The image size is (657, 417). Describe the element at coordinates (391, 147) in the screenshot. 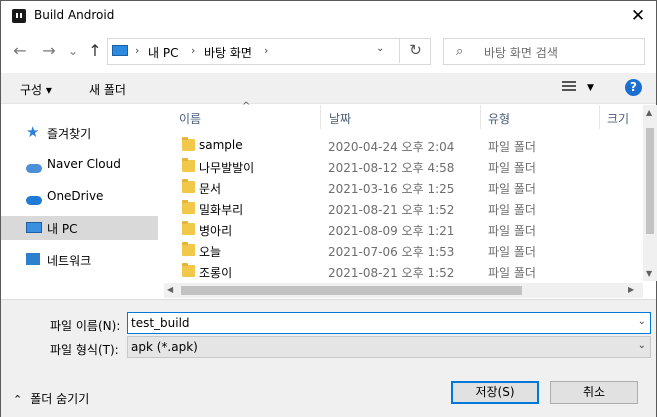

I see `file-date: 2020-04-24 오후 2:04` at that location.